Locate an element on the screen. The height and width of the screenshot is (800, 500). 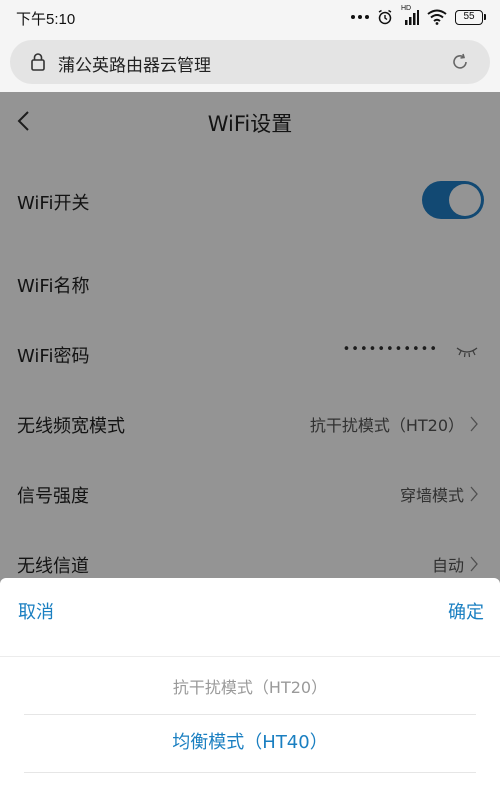
divider is located at coordinates (250, 656).